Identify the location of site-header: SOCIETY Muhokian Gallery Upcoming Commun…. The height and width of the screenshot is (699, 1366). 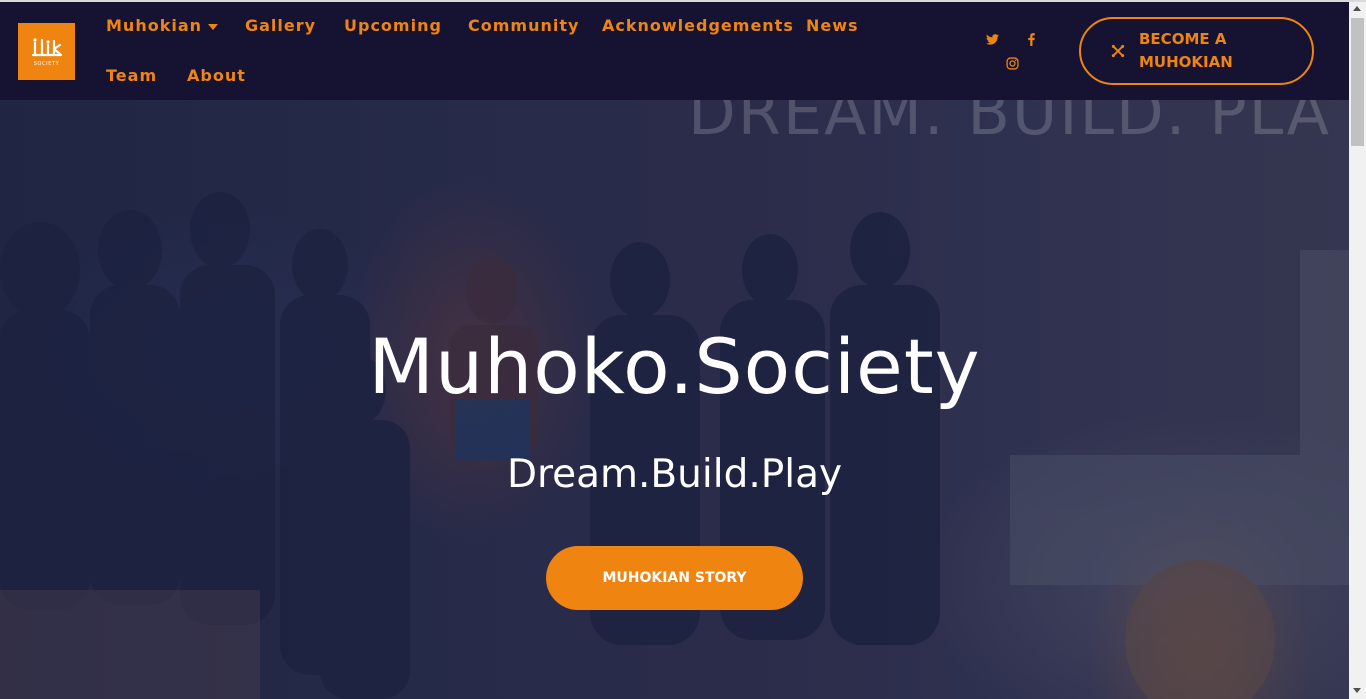
(674, 51).